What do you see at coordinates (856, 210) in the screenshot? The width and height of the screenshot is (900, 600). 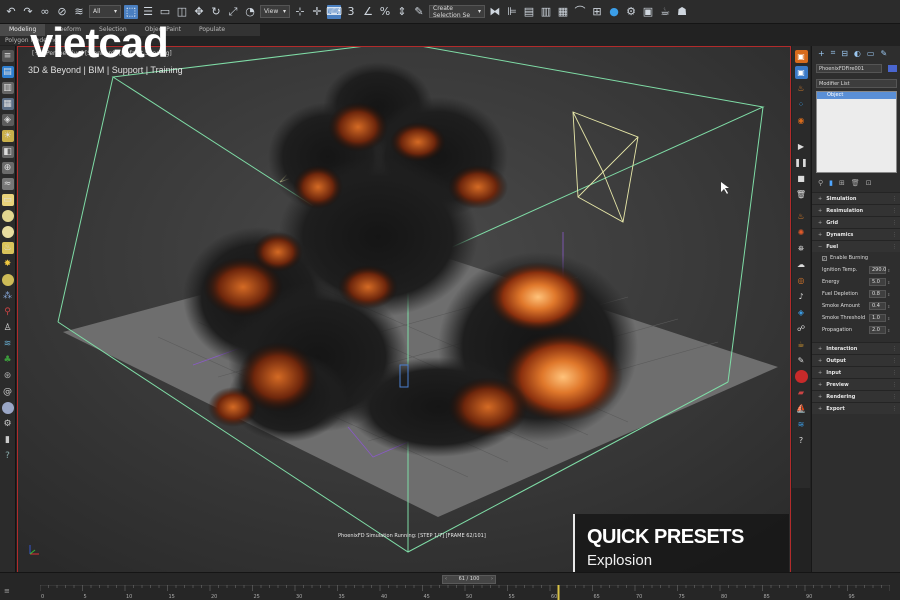 I see `rollout-resimulation: + Resimulation ⋮` at bounding box center [856, 210].